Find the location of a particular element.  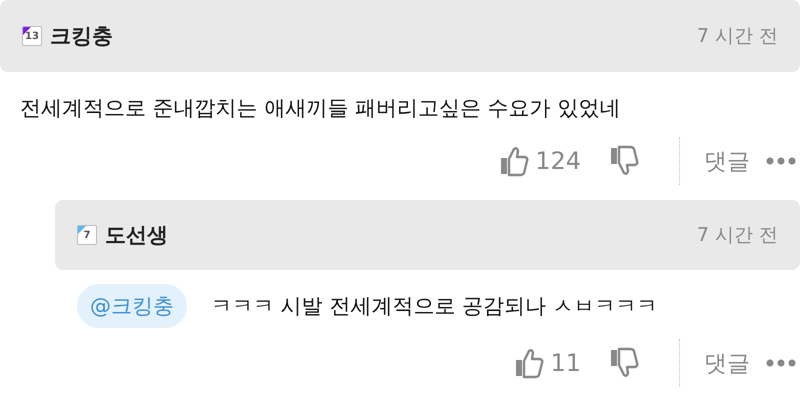

level-badge: 13 is located at coordinates (32, 36).